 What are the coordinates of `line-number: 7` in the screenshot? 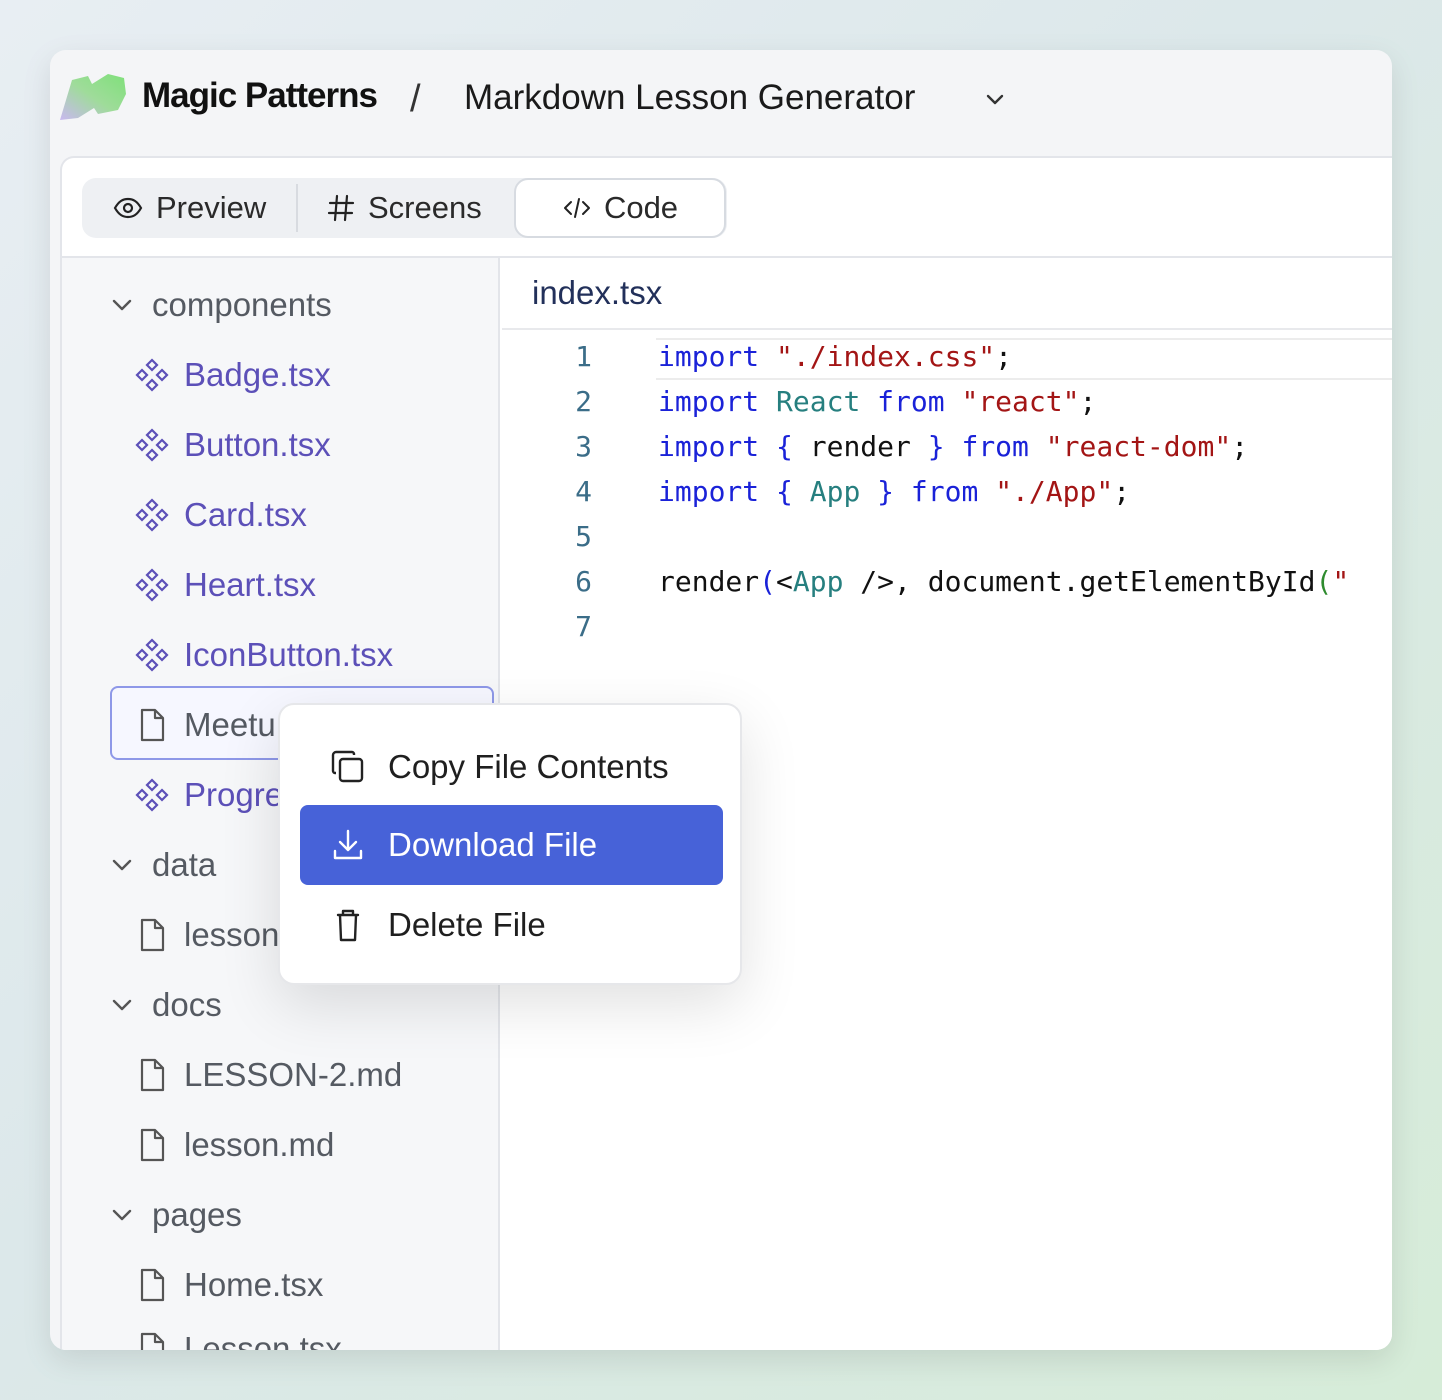 It's located at (583, 626).